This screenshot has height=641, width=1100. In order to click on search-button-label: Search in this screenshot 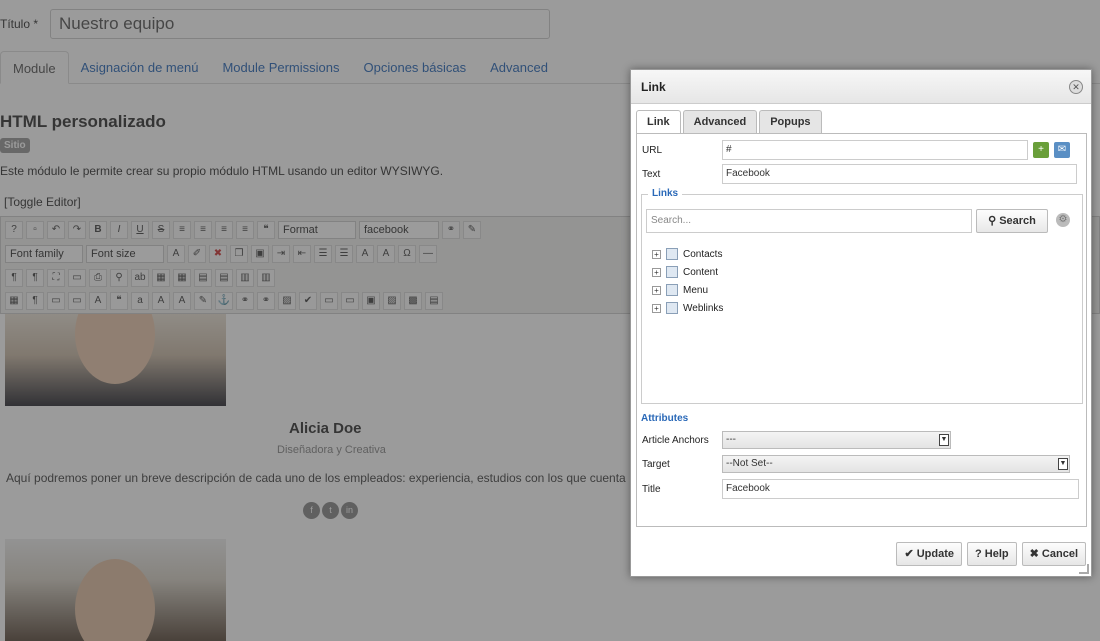, I will do `click(1017, 221)`.